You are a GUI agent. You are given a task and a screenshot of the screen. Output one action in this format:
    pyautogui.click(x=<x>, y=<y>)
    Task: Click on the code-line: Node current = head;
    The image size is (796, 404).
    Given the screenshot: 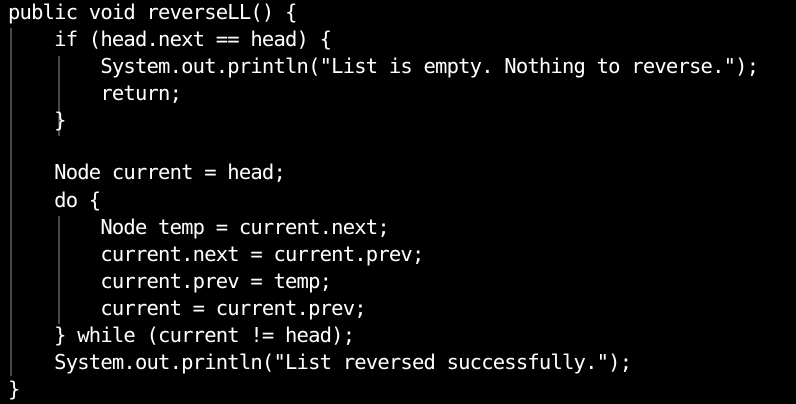 What is the action you would take?
    pyautogui.click(x=147, y=172)
    